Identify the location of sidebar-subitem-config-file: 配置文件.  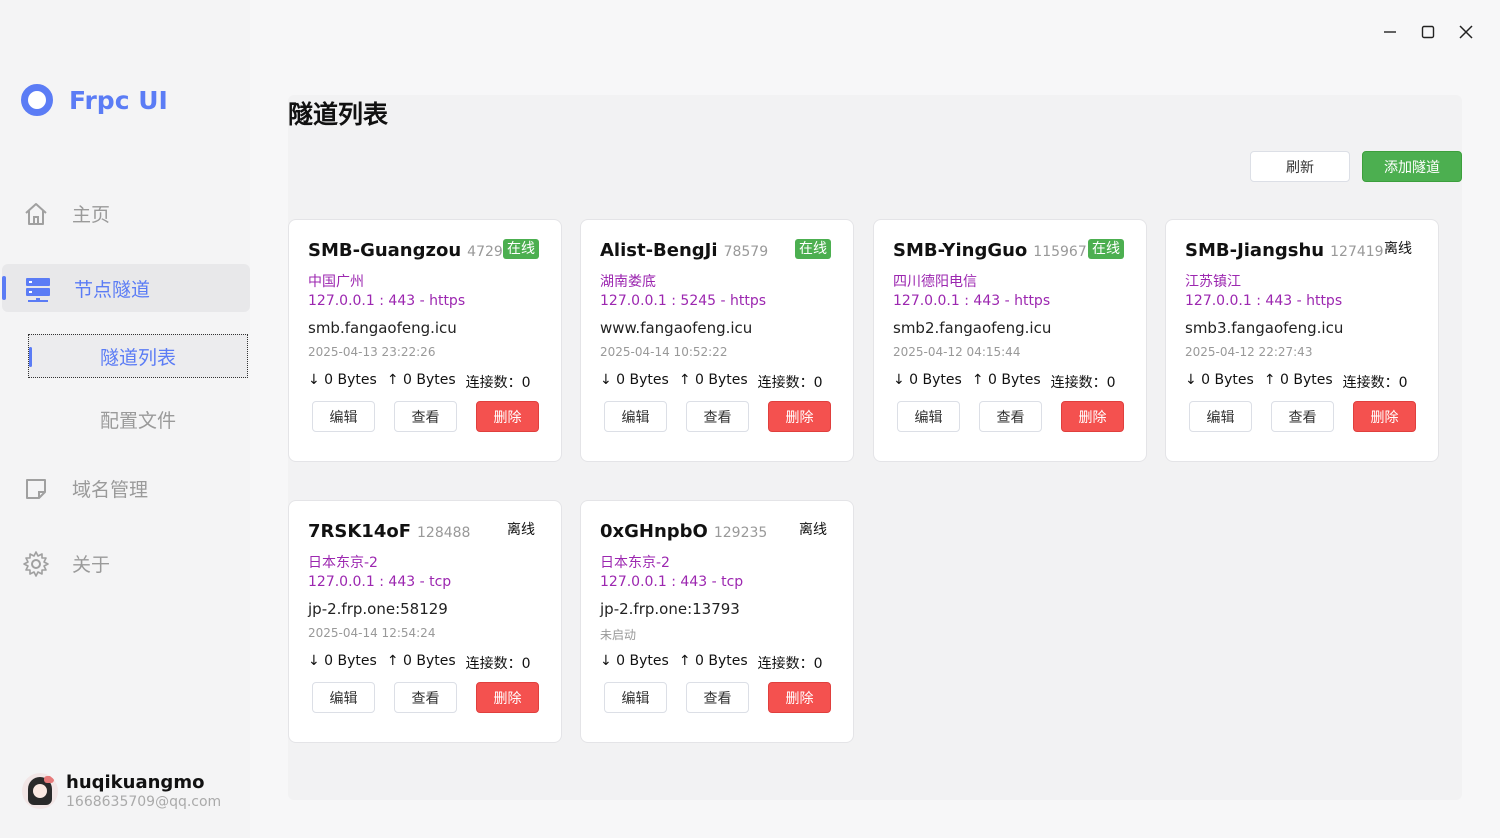
(138, 419).